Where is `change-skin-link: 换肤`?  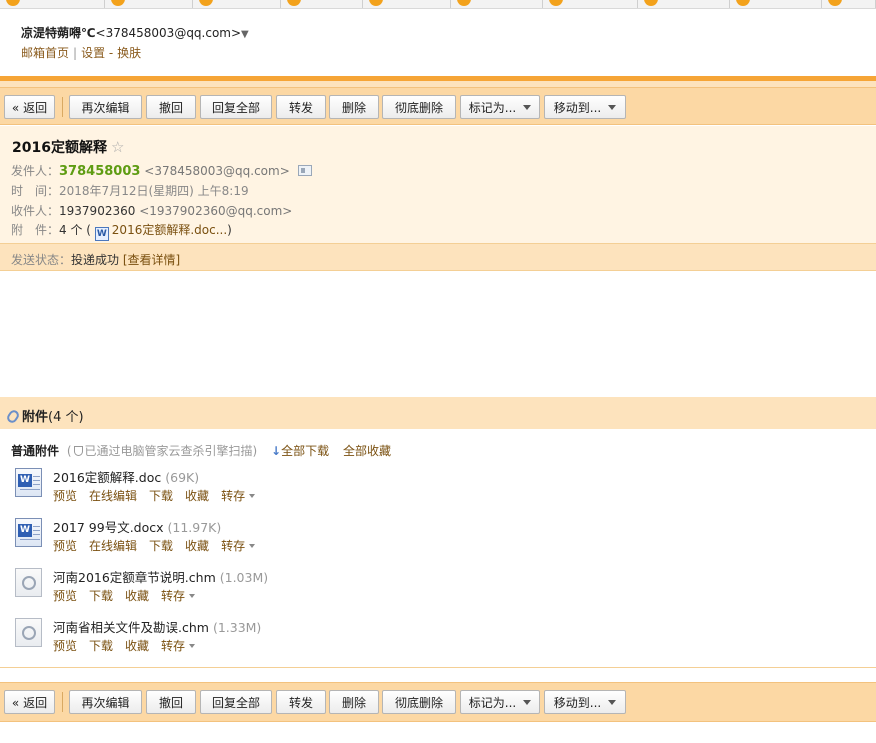
change-skin-link: 换肤 is located at coordinates (129, 53).